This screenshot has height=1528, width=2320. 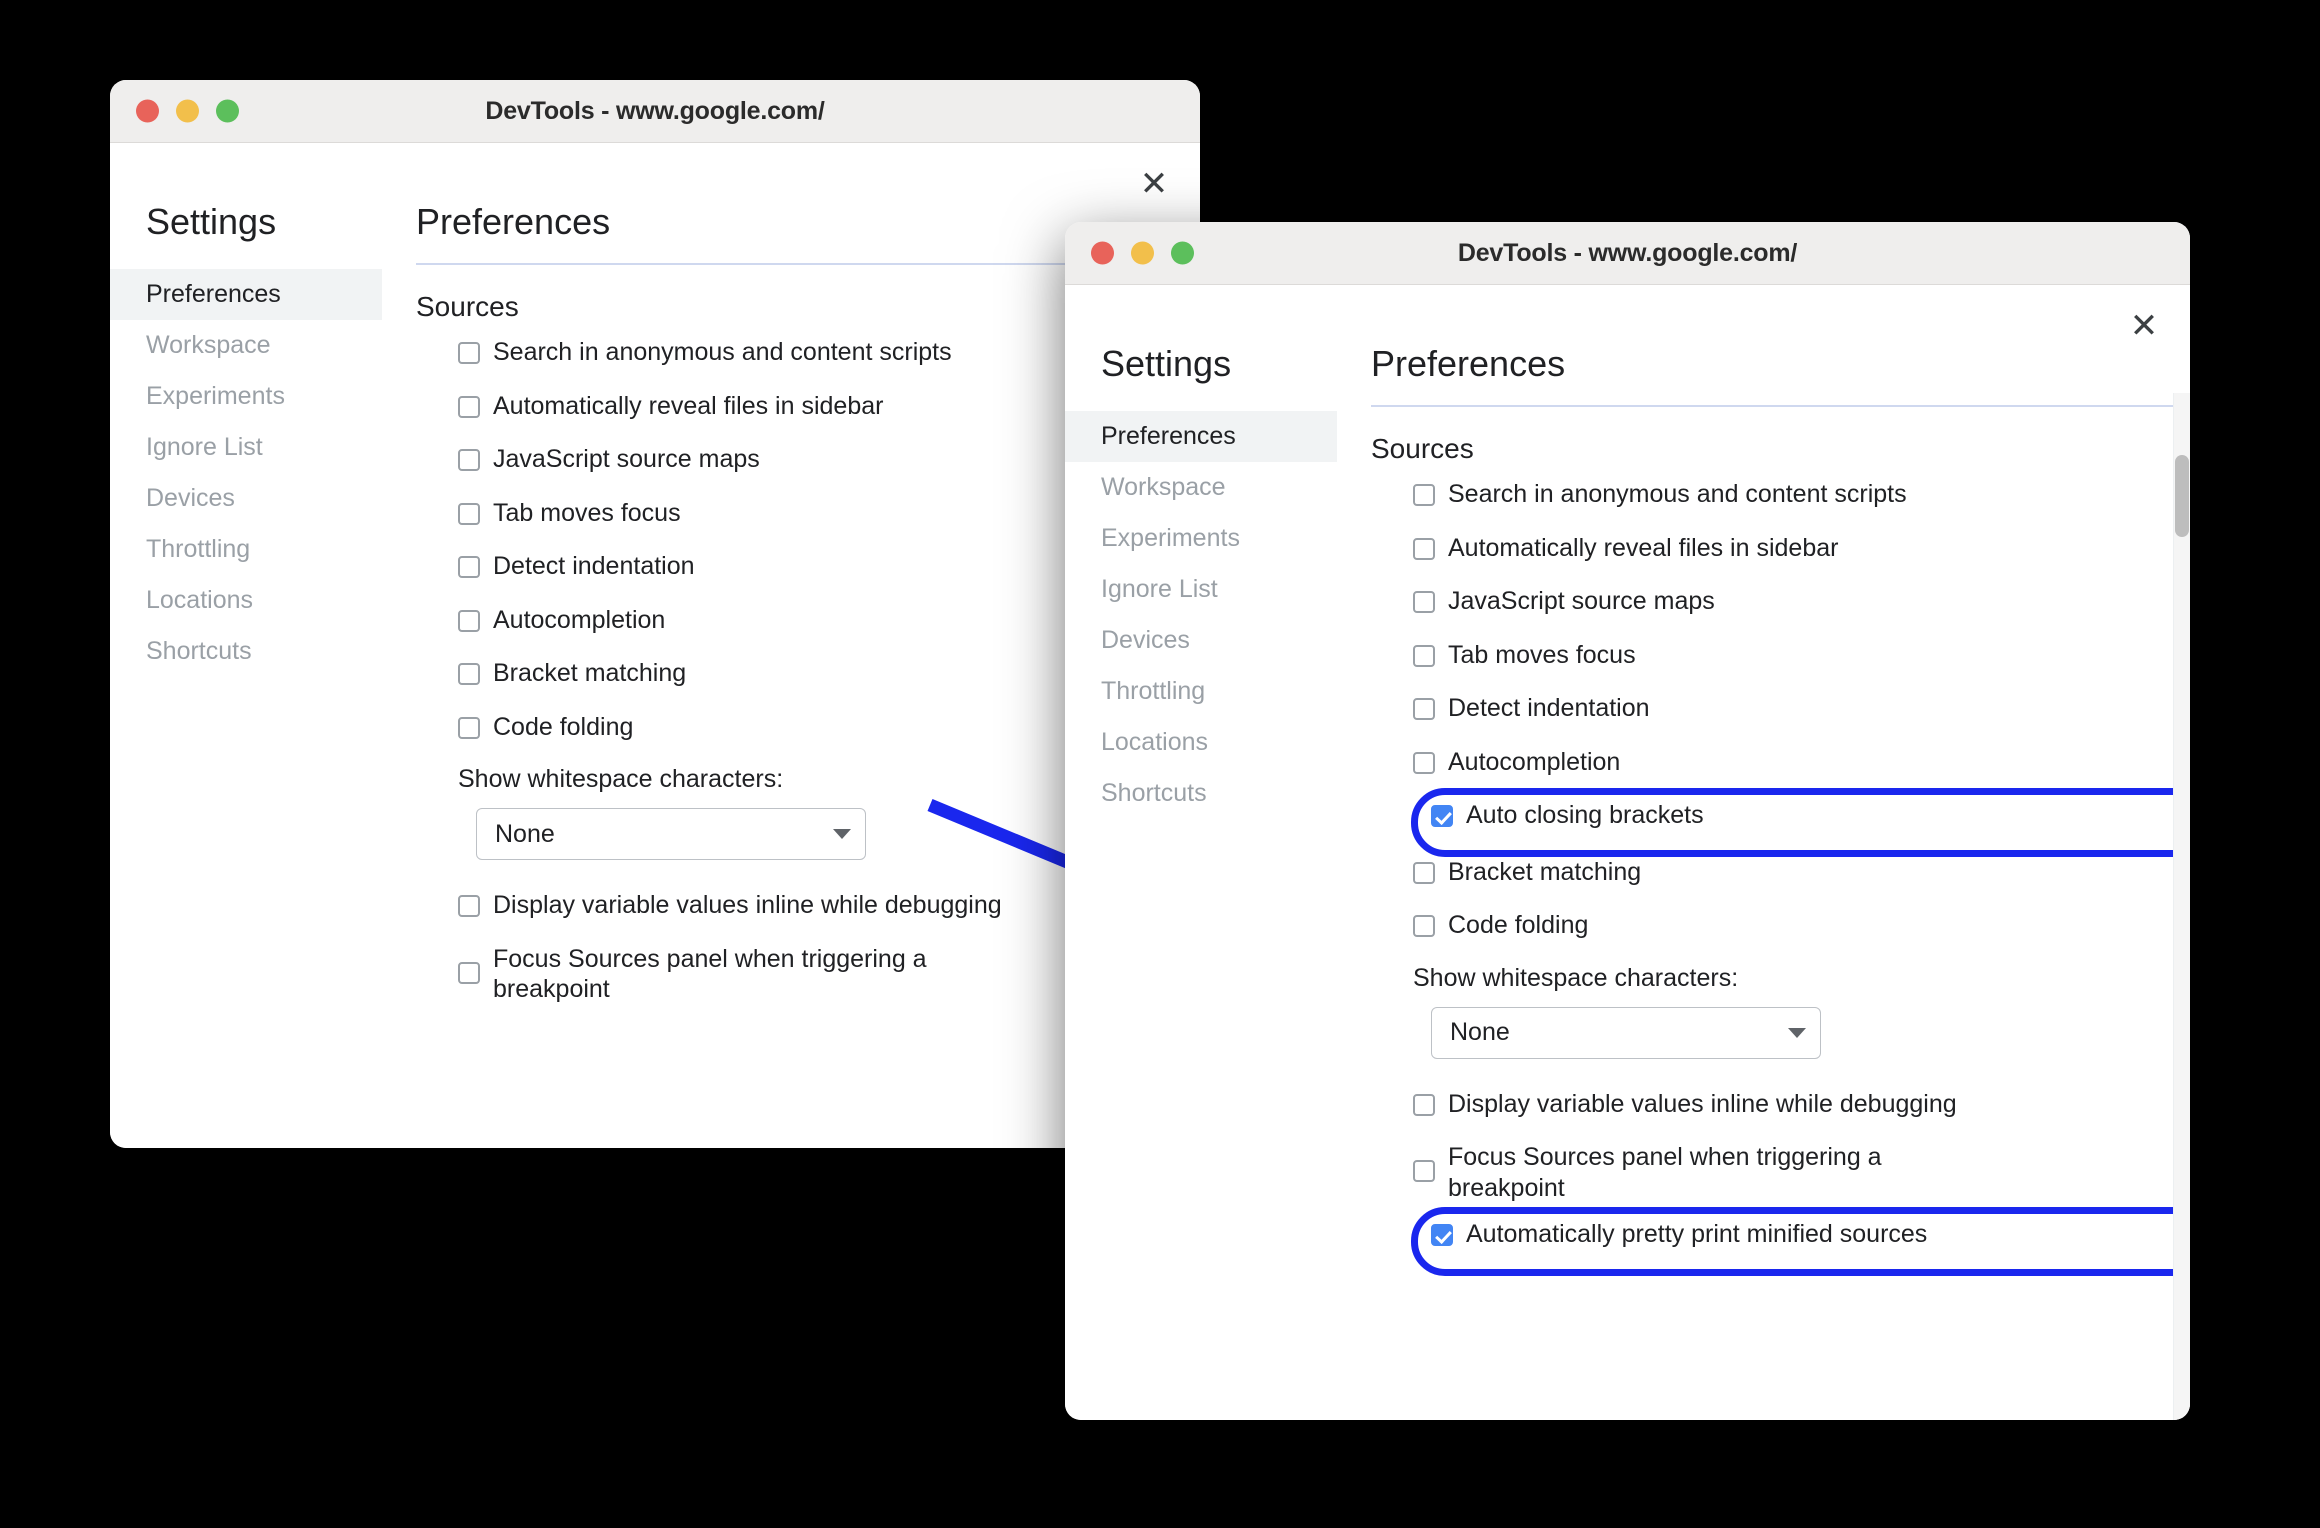 I want to click on sidebar-item-label: Throttling, so click(x=198, y=549).